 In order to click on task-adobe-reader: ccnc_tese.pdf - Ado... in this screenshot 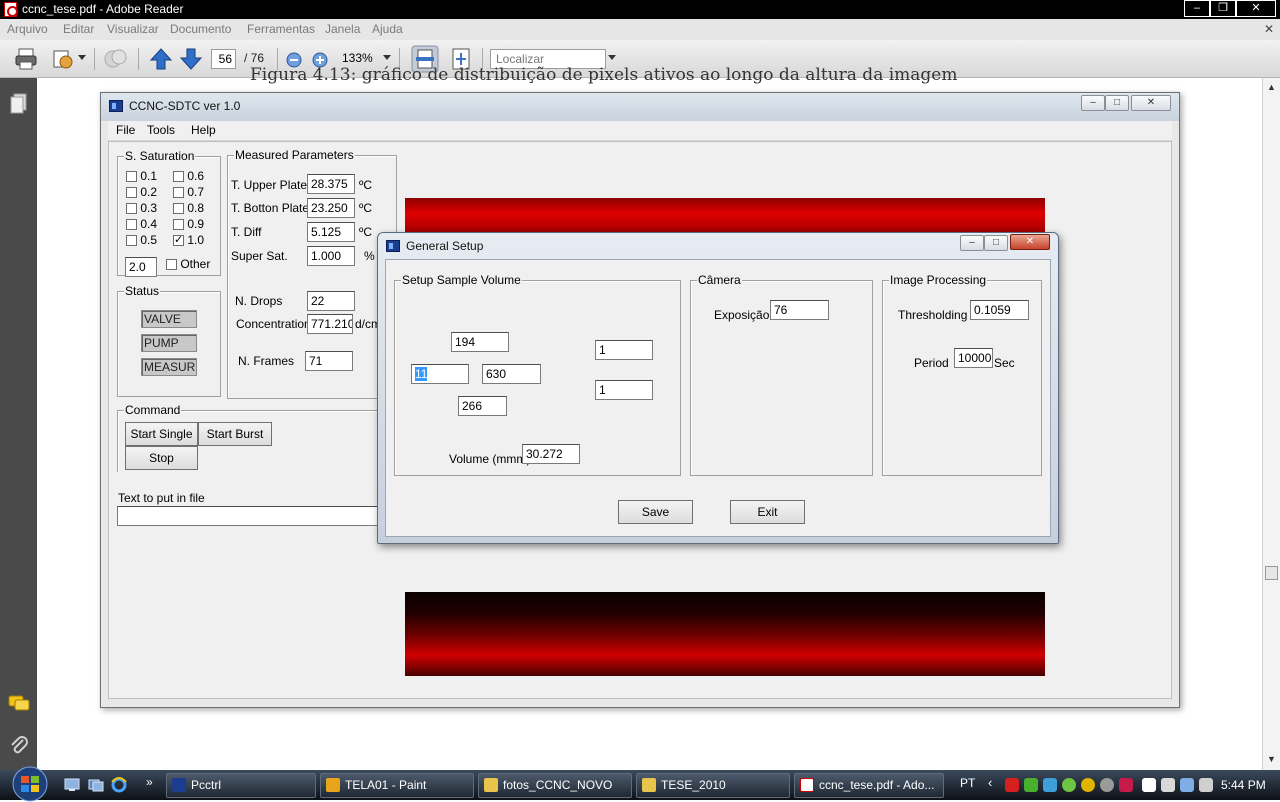, I will do `click(869, 785)`.